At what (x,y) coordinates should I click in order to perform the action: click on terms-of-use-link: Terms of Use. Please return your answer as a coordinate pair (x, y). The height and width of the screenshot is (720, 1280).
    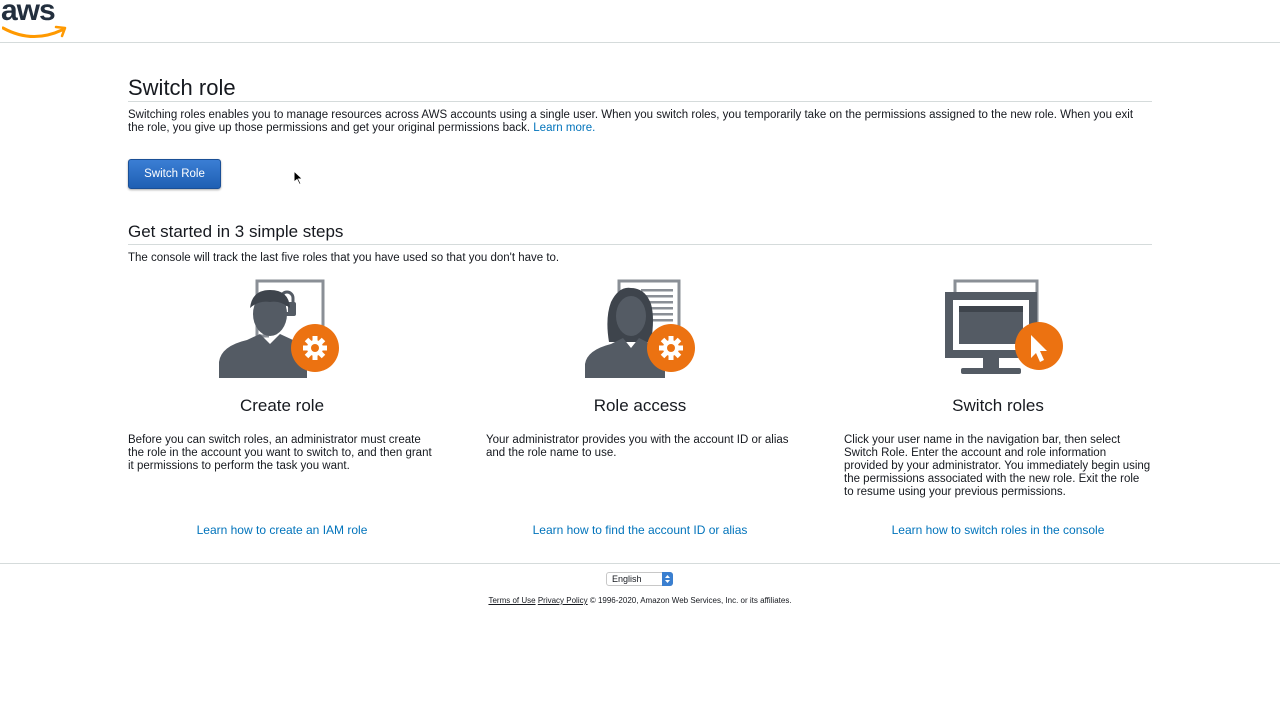
    Looking at the image, I should click on (511, 600).